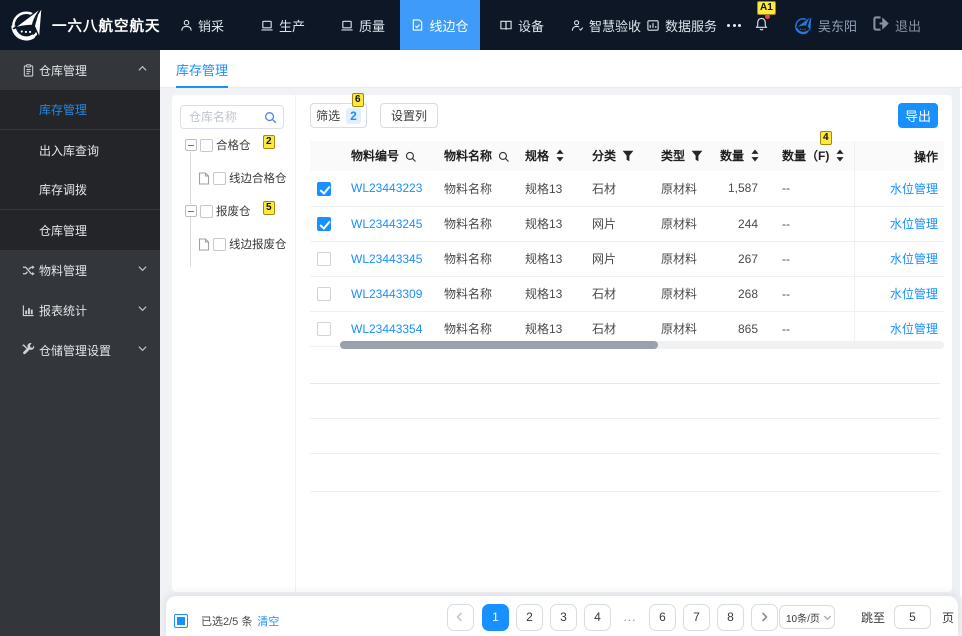  What do you see at coordinates (28, 70) in the screenshot?
I see `clipboard-icon` at bounding box center [28, 70].